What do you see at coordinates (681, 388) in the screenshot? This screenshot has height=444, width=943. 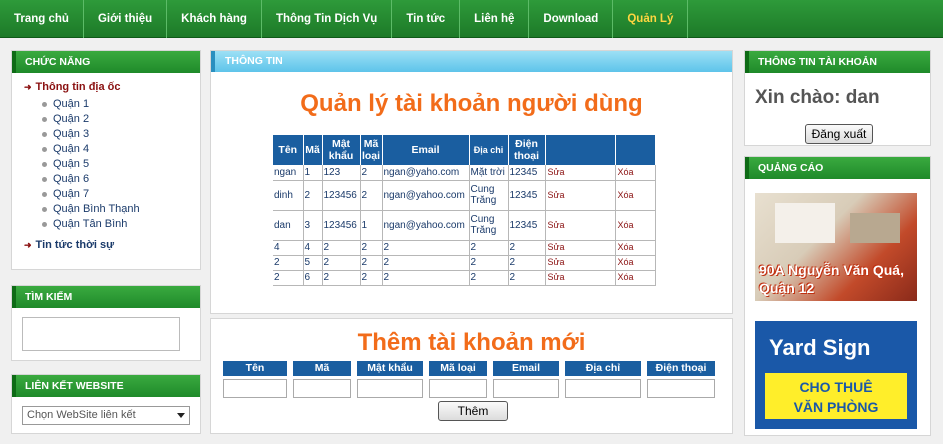 I see `phone-field` at bounding box center [681, 388].